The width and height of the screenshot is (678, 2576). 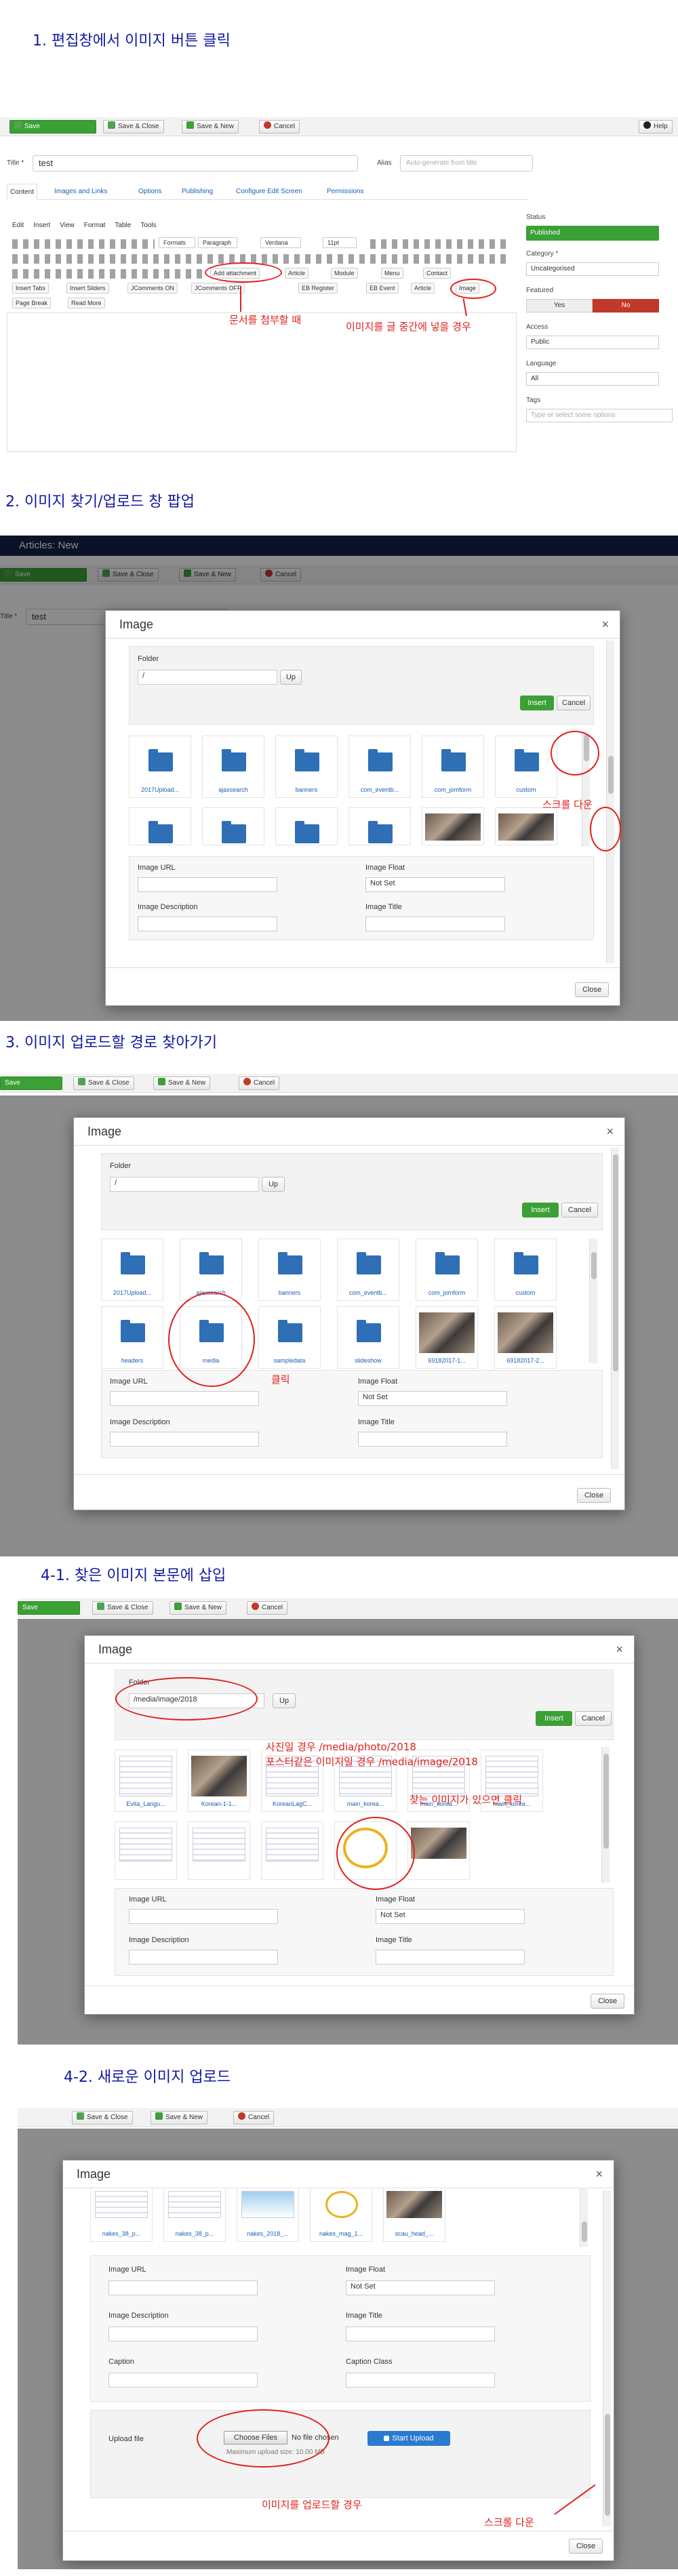 I want to click on module-plugin-button: Module, so click(x=344, y=273).